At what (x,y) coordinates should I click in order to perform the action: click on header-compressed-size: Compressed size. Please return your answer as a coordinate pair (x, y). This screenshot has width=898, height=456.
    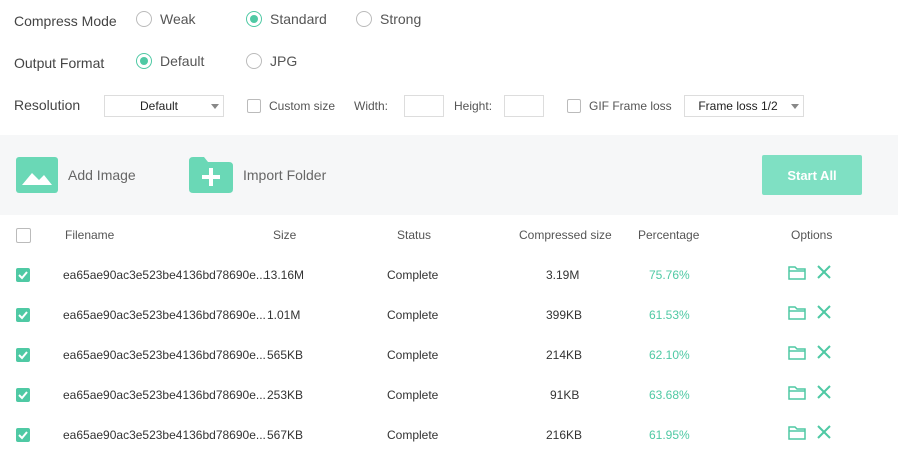
    Looking at the image, I should click on (565, 235).